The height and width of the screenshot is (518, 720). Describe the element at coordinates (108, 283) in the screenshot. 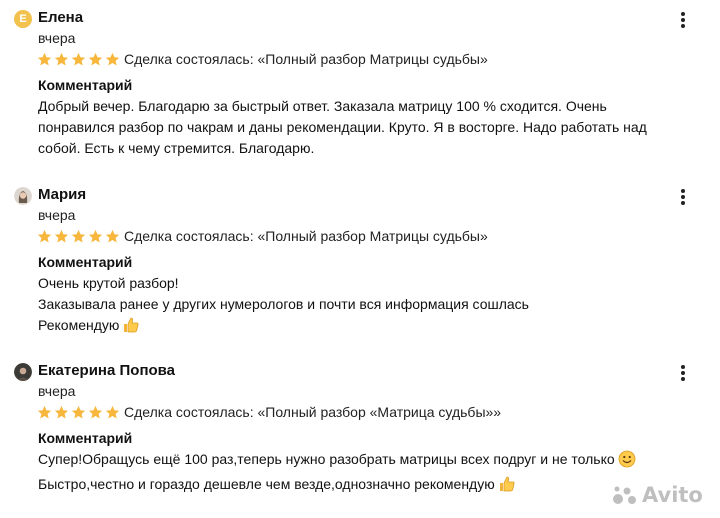

I see `comment-line: Очень крутой разбор!` at that location.